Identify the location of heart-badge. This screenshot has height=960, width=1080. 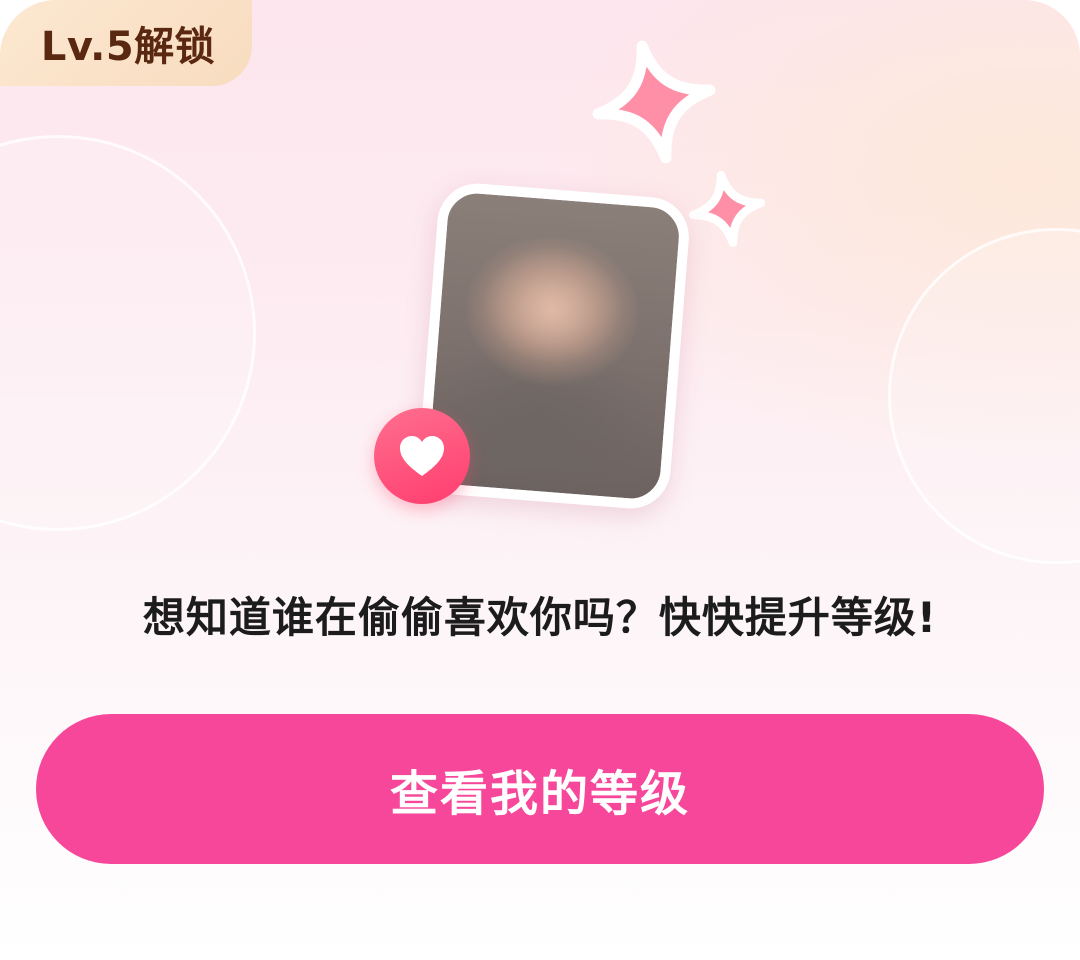
(422, 456).